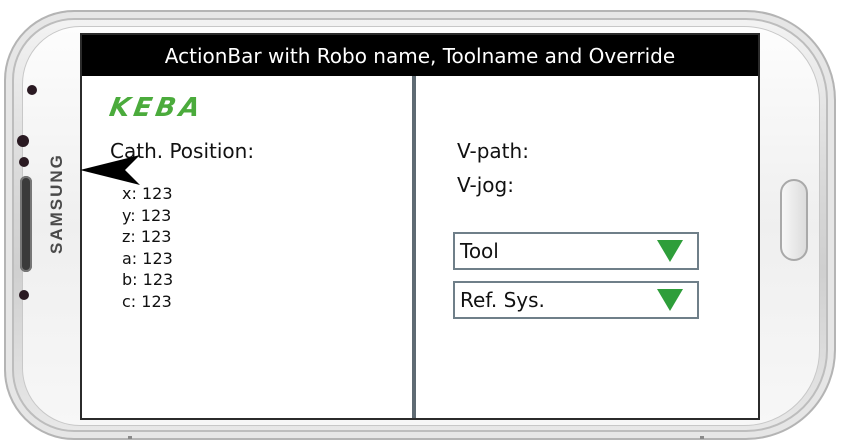 The width and height of the screenshot is (841, 446). Describe the element at coordinates (576, 251) in the screenshot. I see `tool-dropdown: Tool` at that location.